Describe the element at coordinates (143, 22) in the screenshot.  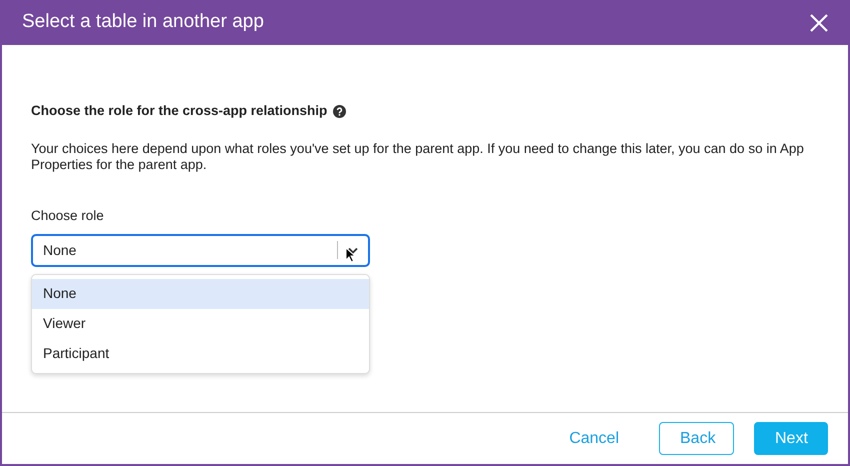
I see `dialog-title: Select a table in another app` at that location.